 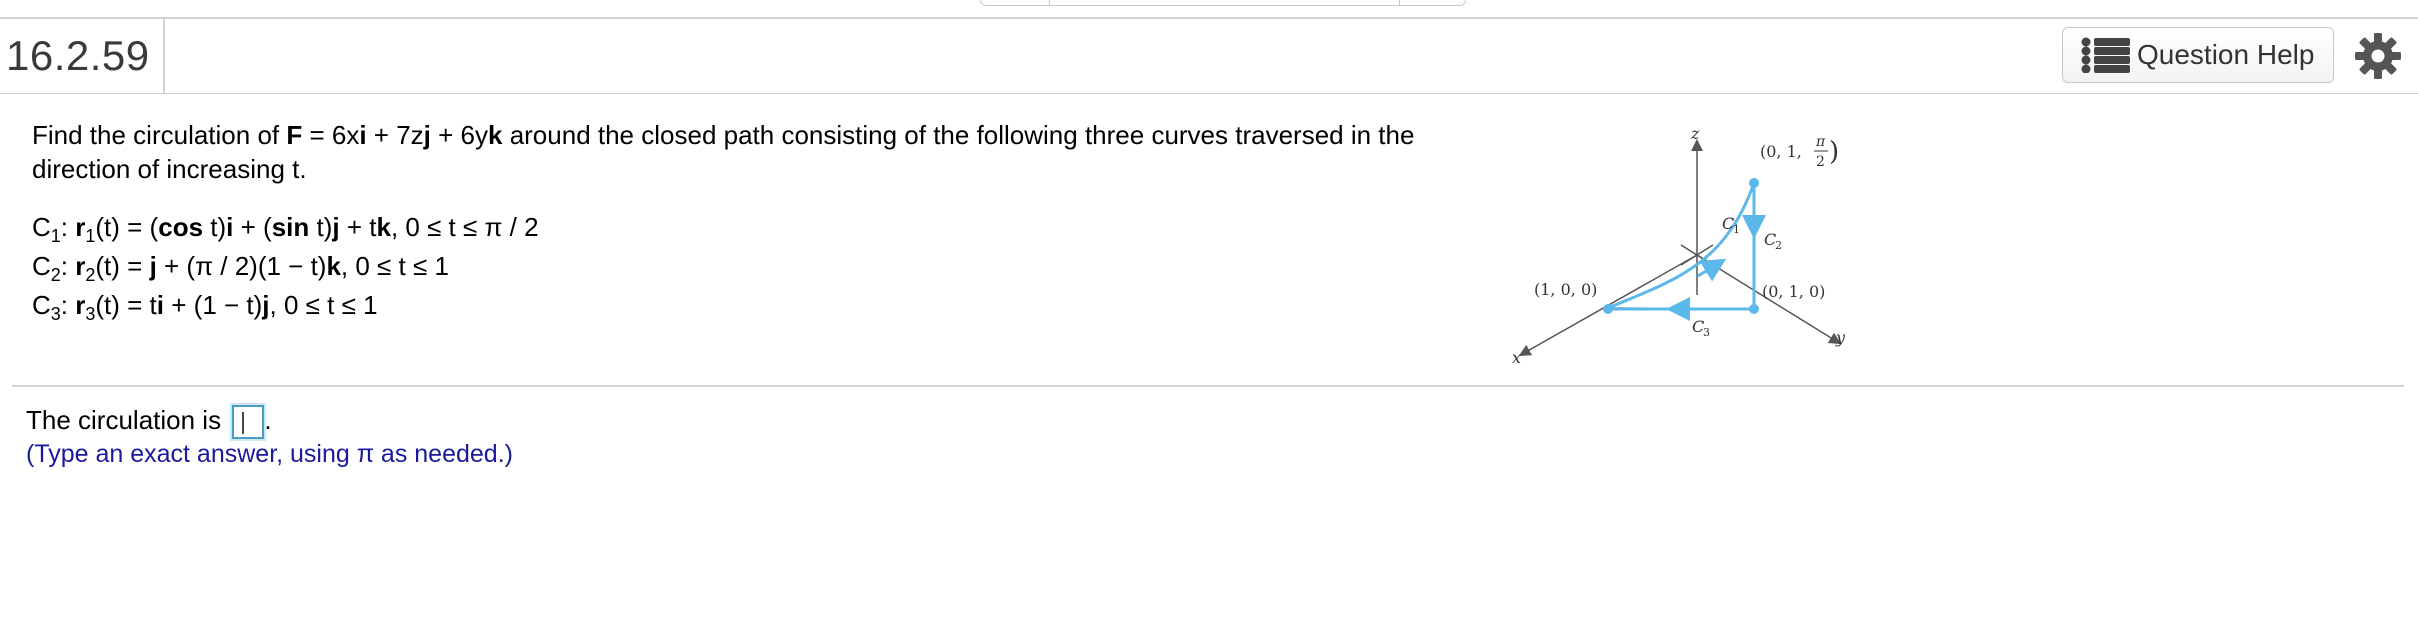 I want to click on field-term-1: = 6x, so click(x=331, y=135).